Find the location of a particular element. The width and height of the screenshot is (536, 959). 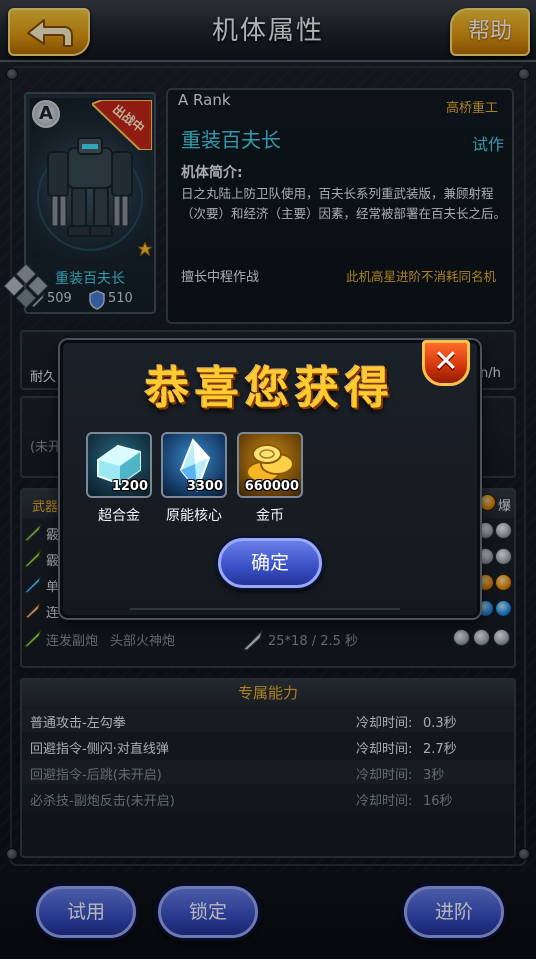

close-button: ✕ is located at coordinates (446, 363).